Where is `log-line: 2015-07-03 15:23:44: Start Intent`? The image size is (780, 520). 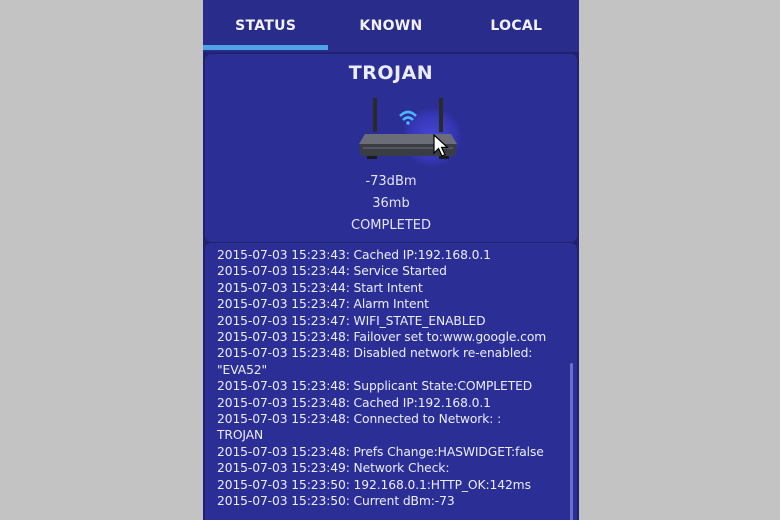
log-line: 2015-07-03 15:23:44: Start Intent is located at coordinates (320, 287).